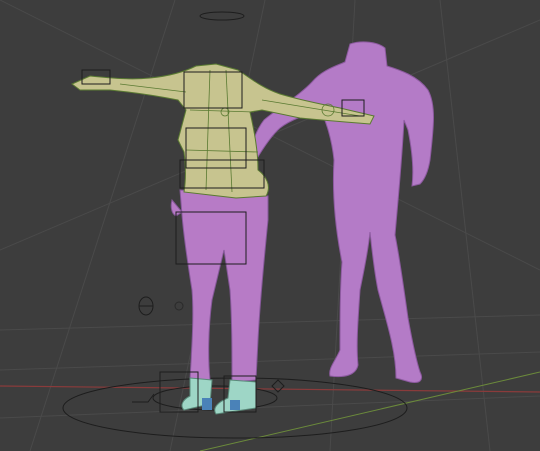  What do you see at coordinates (219, 396) in the screenshot?
I see `shoe-mesh-icon` at bounding box center [219, 396].